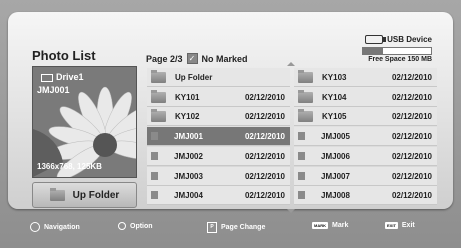 The width and height of the screenshot is (461, 248). What do you see at coordinates (218, 116) in the screenshot?
I see `folder-item: KY102 02/12/2010` at bounding box center [218, 116].